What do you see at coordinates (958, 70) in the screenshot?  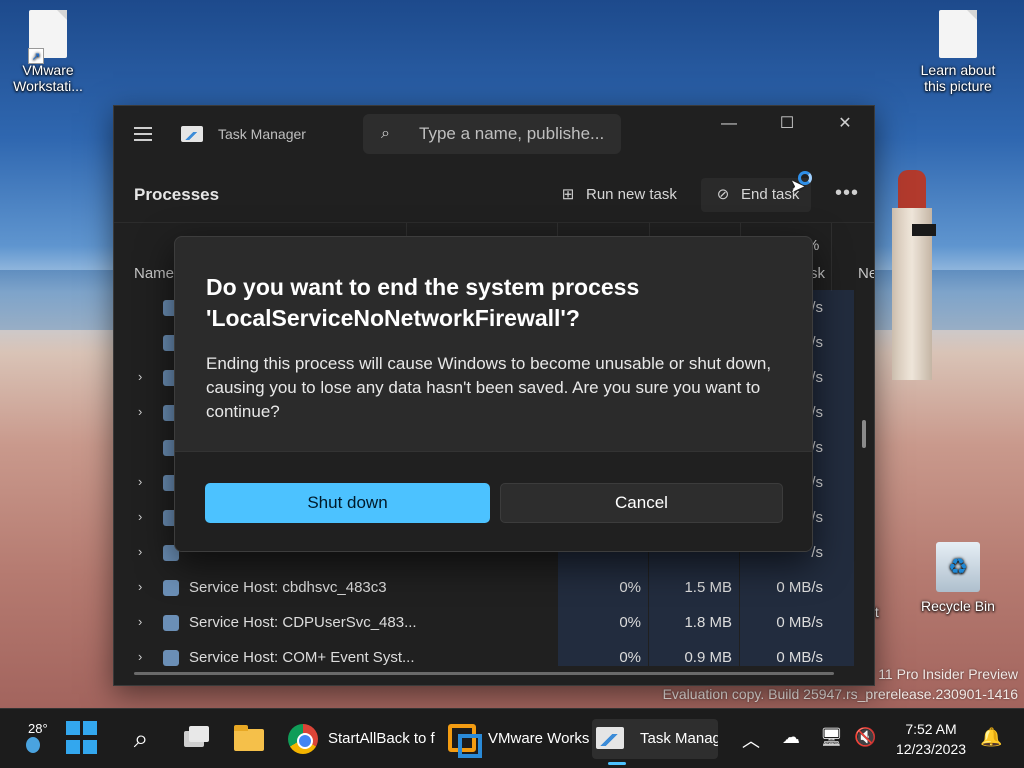 I see `desktop-icon-label: Learn about` at bounding box center [958, 70].